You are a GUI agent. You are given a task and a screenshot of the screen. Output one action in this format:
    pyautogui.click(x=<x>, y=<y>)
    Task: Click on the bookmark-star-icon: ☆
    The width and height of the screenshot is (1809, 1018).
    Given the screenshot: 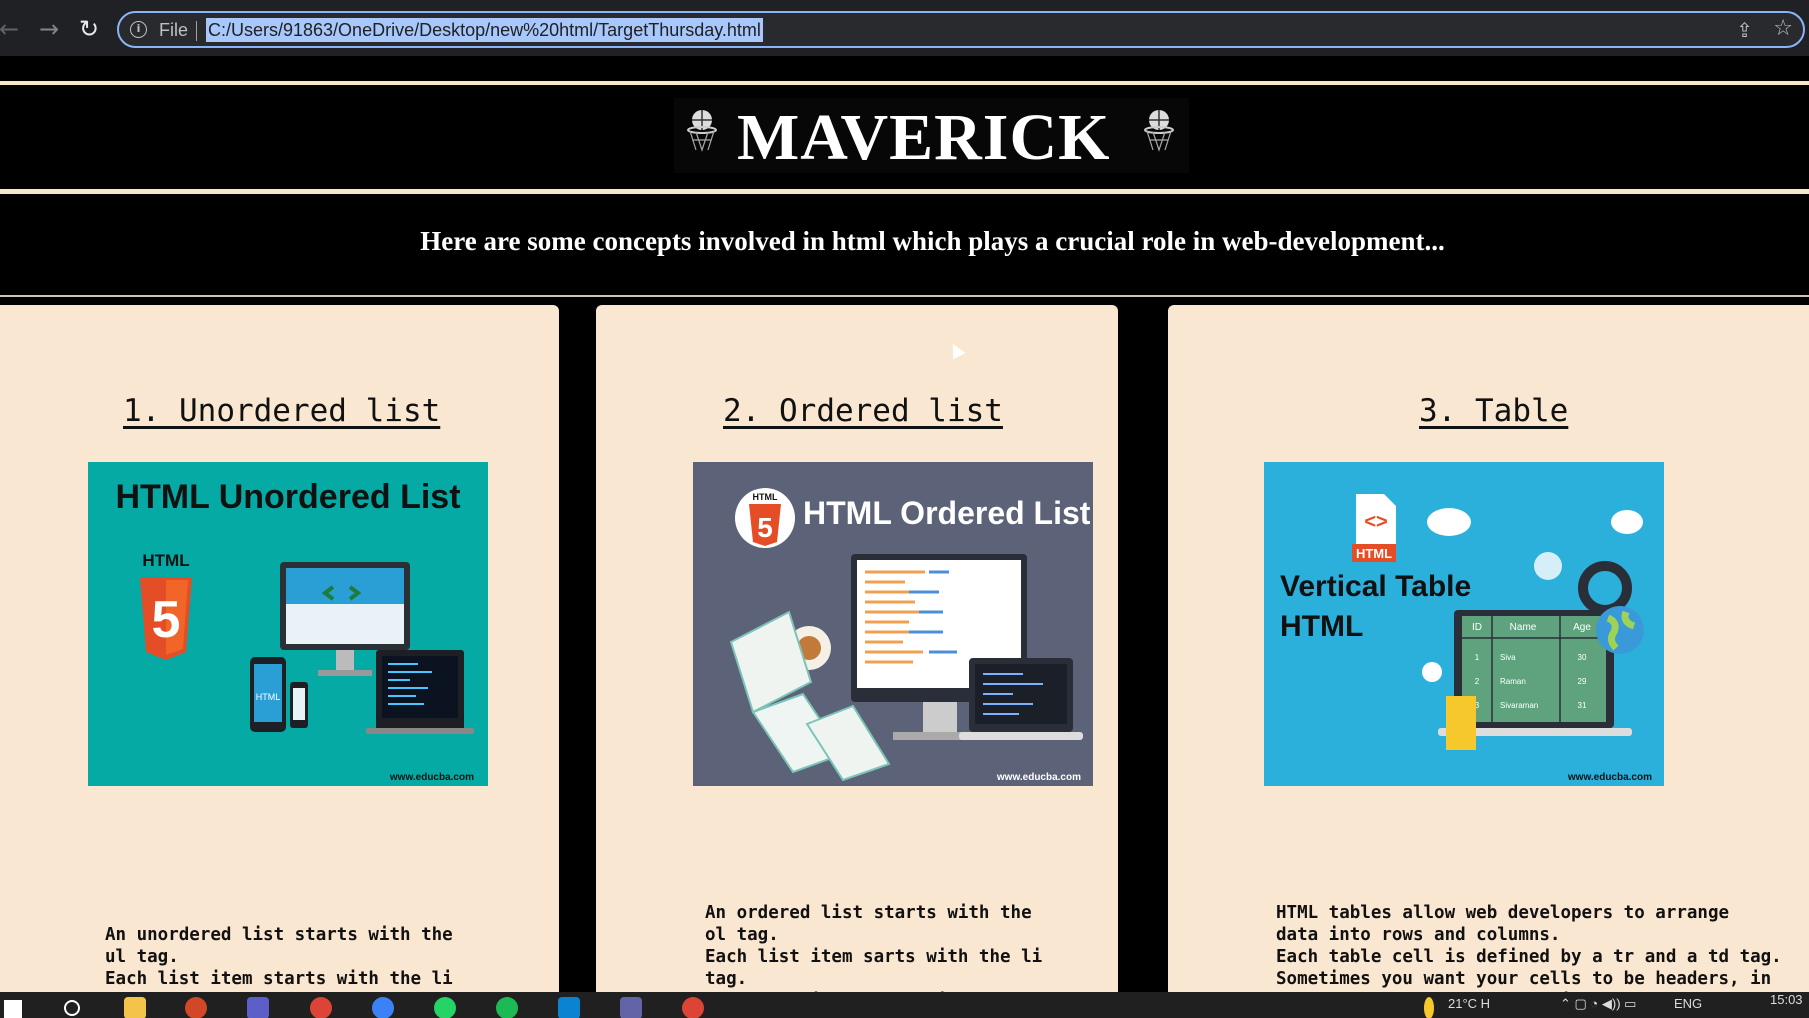 What is the action you would take?
    pyautogui.click(x=1783, y=28)
    